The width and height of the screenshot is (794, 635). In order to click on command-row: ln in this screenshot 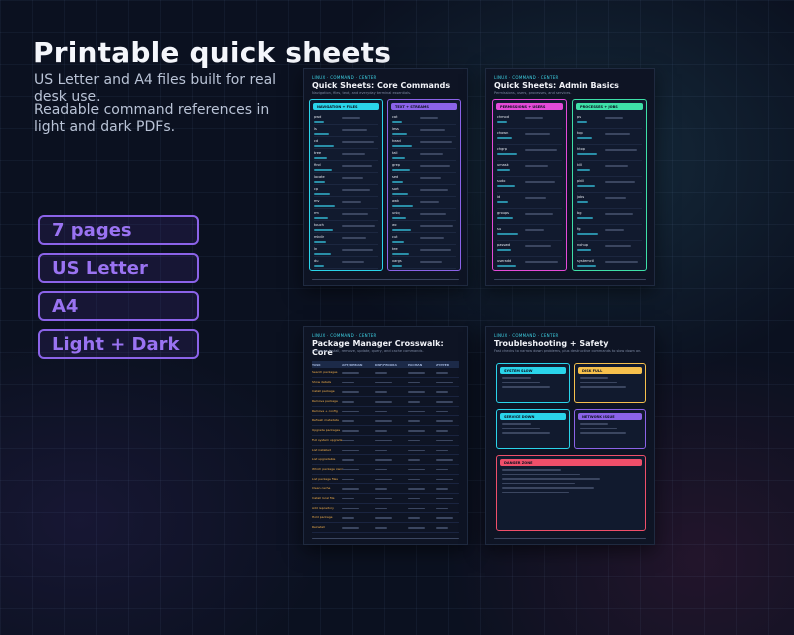, I will do `click(346, 251)`.